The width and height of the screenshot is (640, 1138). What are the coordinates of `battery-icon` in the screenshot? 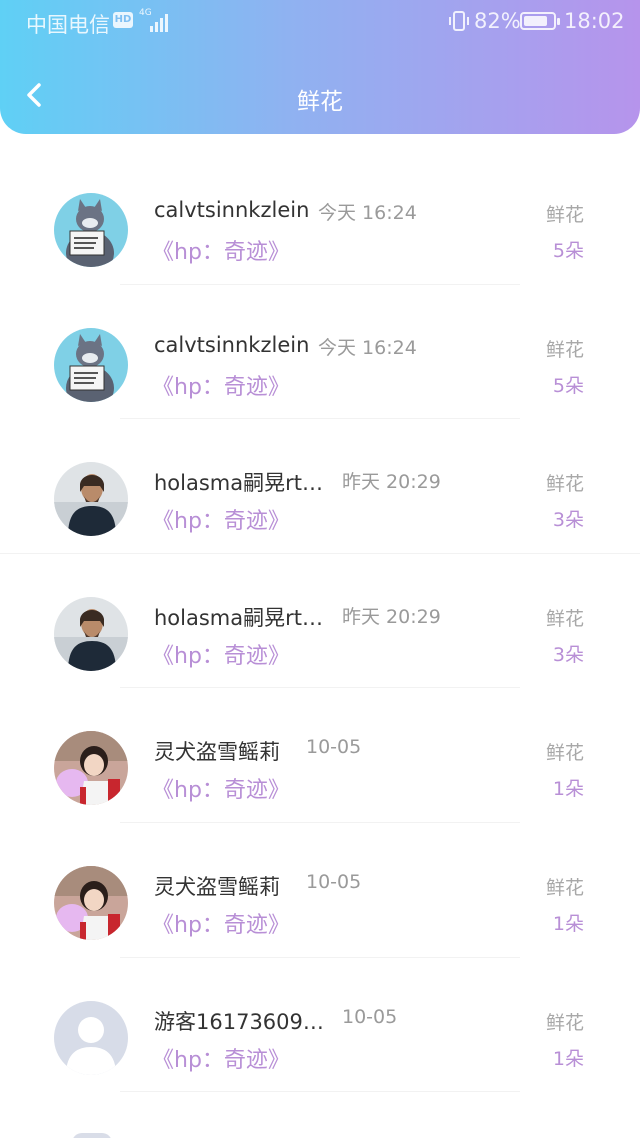 It's located at (540, 21).